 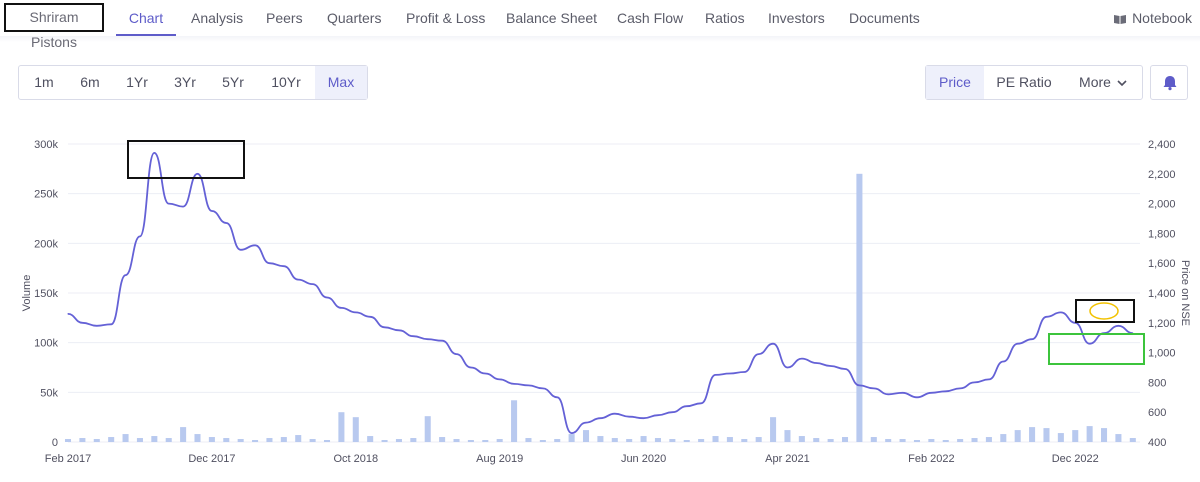 I want to click on tab-documents: Documents, so click(x=884, y=17).